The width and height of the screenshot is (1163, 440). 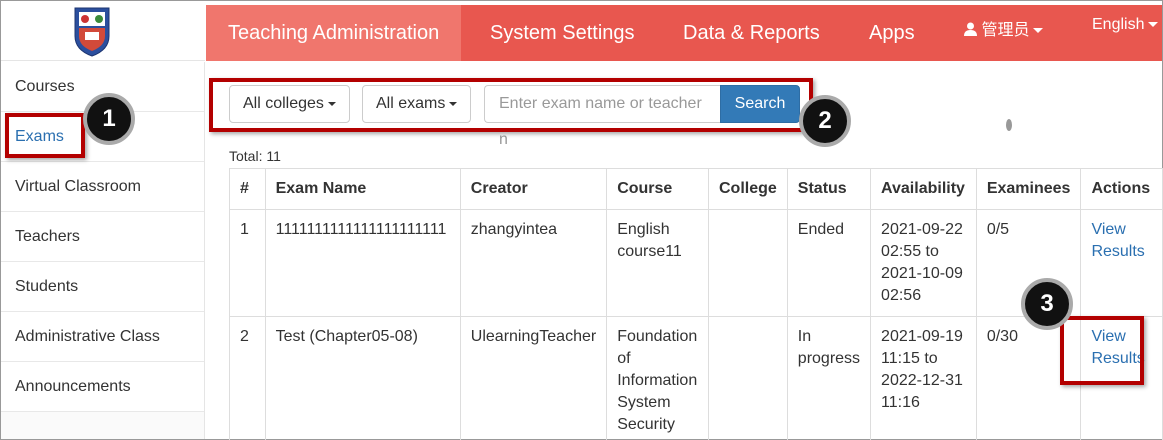 I want to click on cell-course: Foundation of Information System Security, so click(x=657, y=378).